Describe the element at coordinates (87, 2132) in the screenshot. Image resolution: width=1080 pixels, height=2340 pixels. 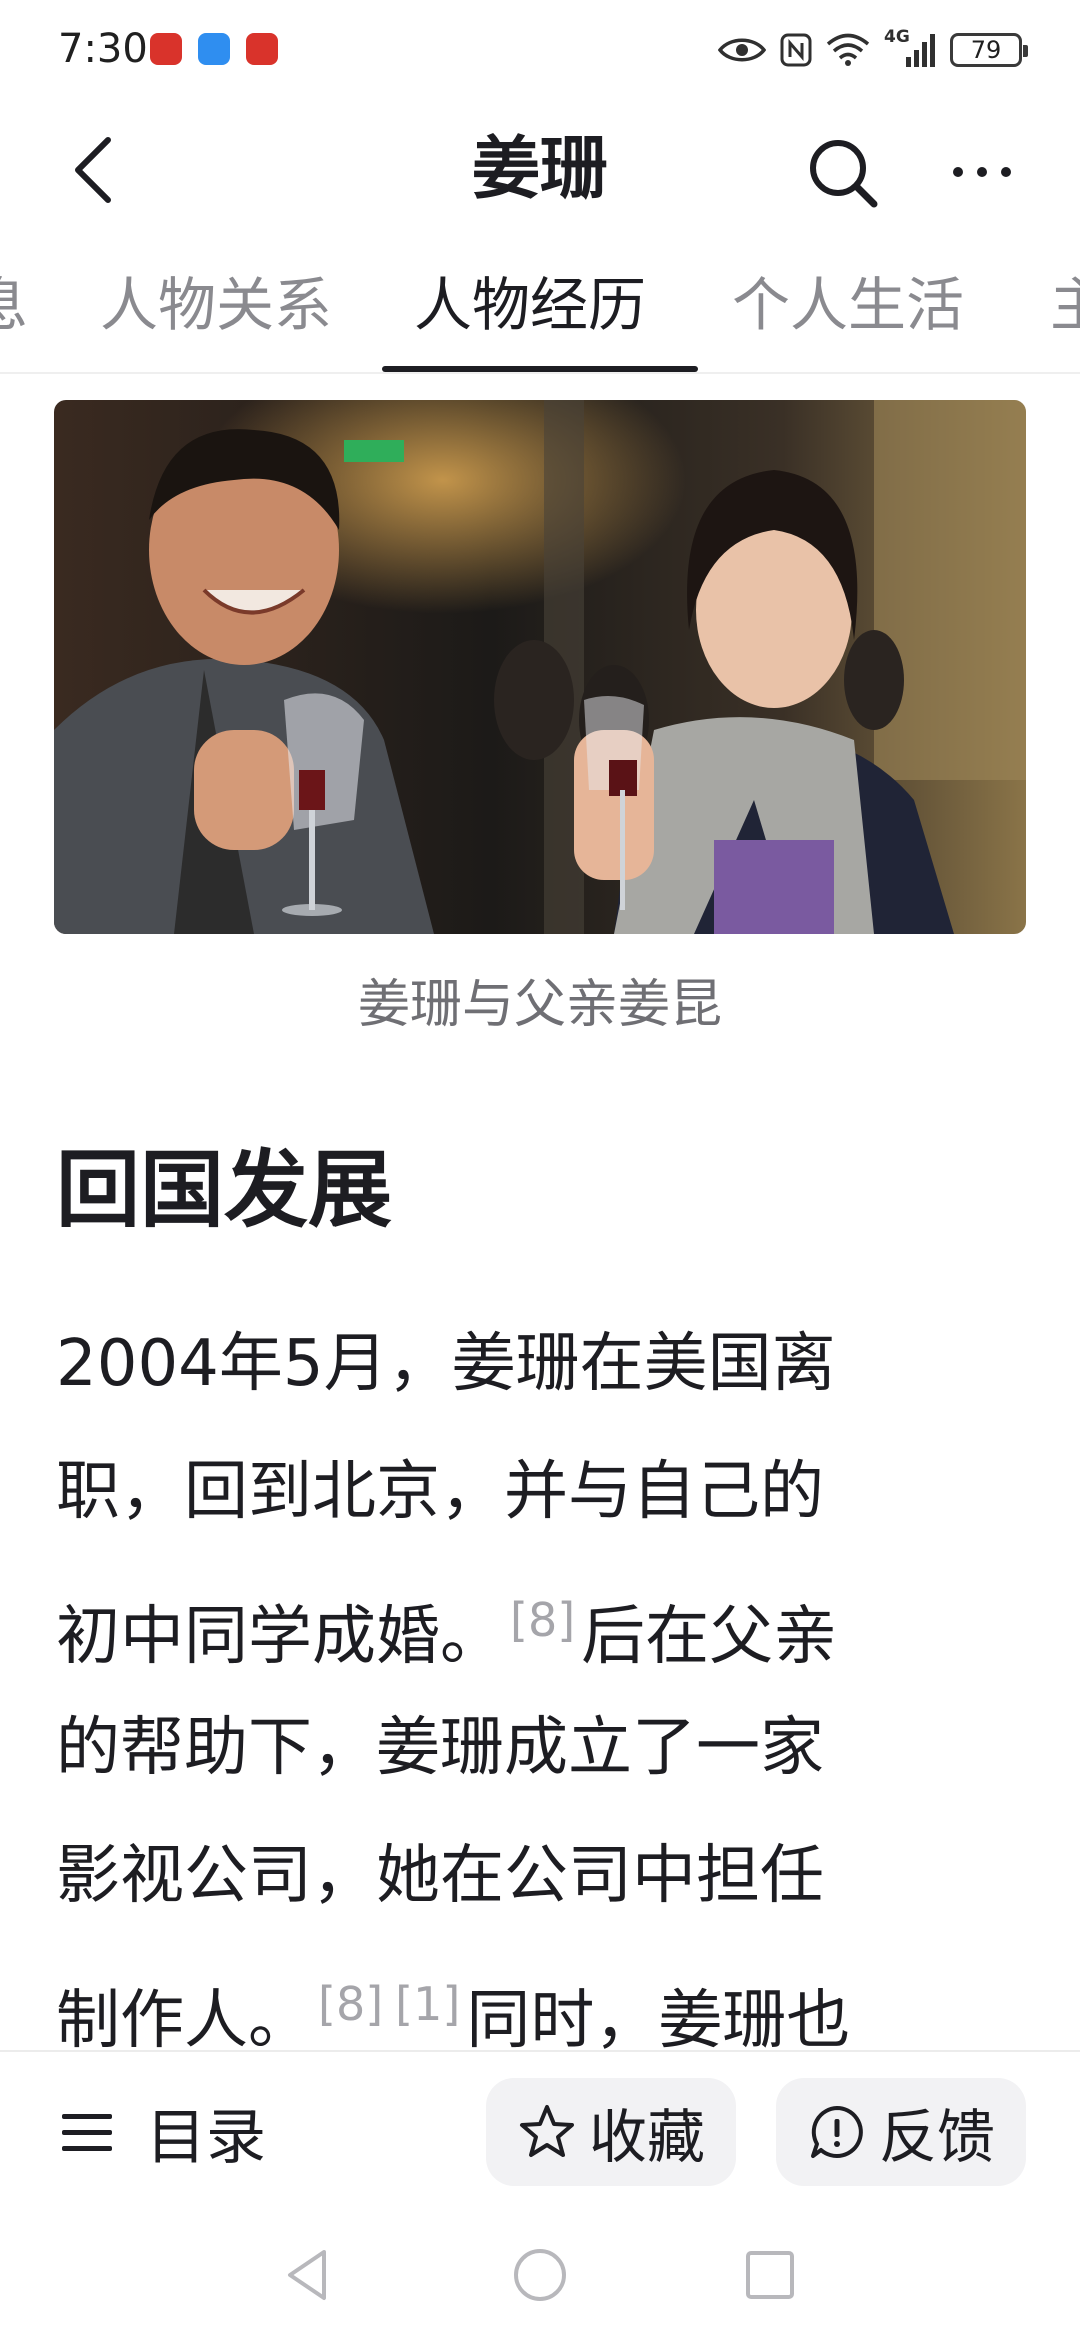
I see `menu-icon` at that location.